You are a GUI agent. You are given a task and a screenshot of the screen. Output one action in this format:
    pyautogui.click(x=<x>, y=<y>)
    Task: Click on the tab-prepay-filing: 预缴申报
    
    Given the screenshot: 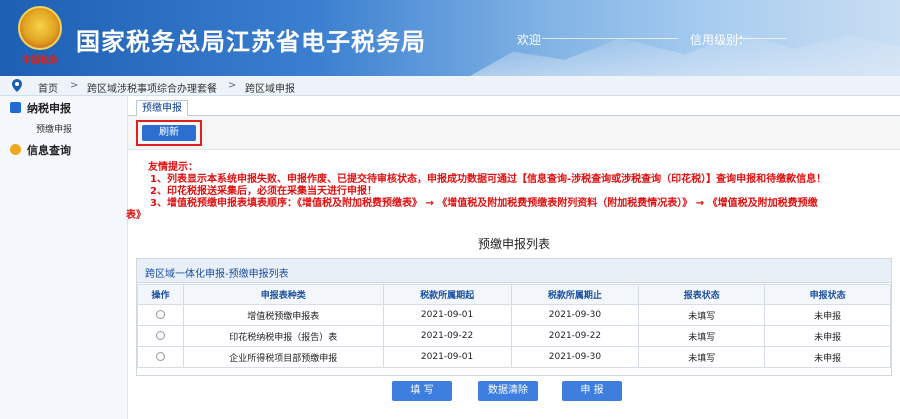 What is the action you would take?
    pyautogui.click(x=162, y=108)
    